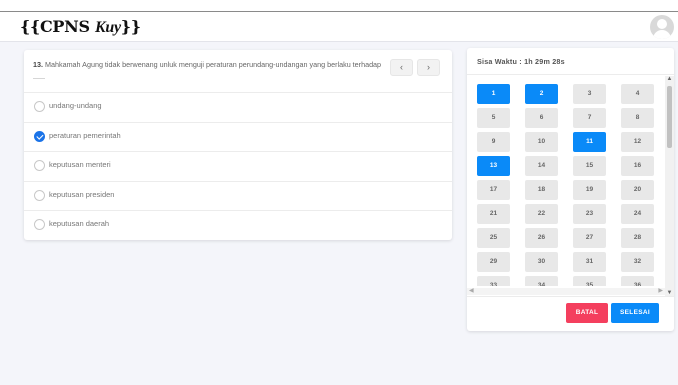 The height and width of the screenshot is (385, 678). Describe the element at coordinates (637, 118) in the screenshot. I see `question-number-button: 8` at that location.